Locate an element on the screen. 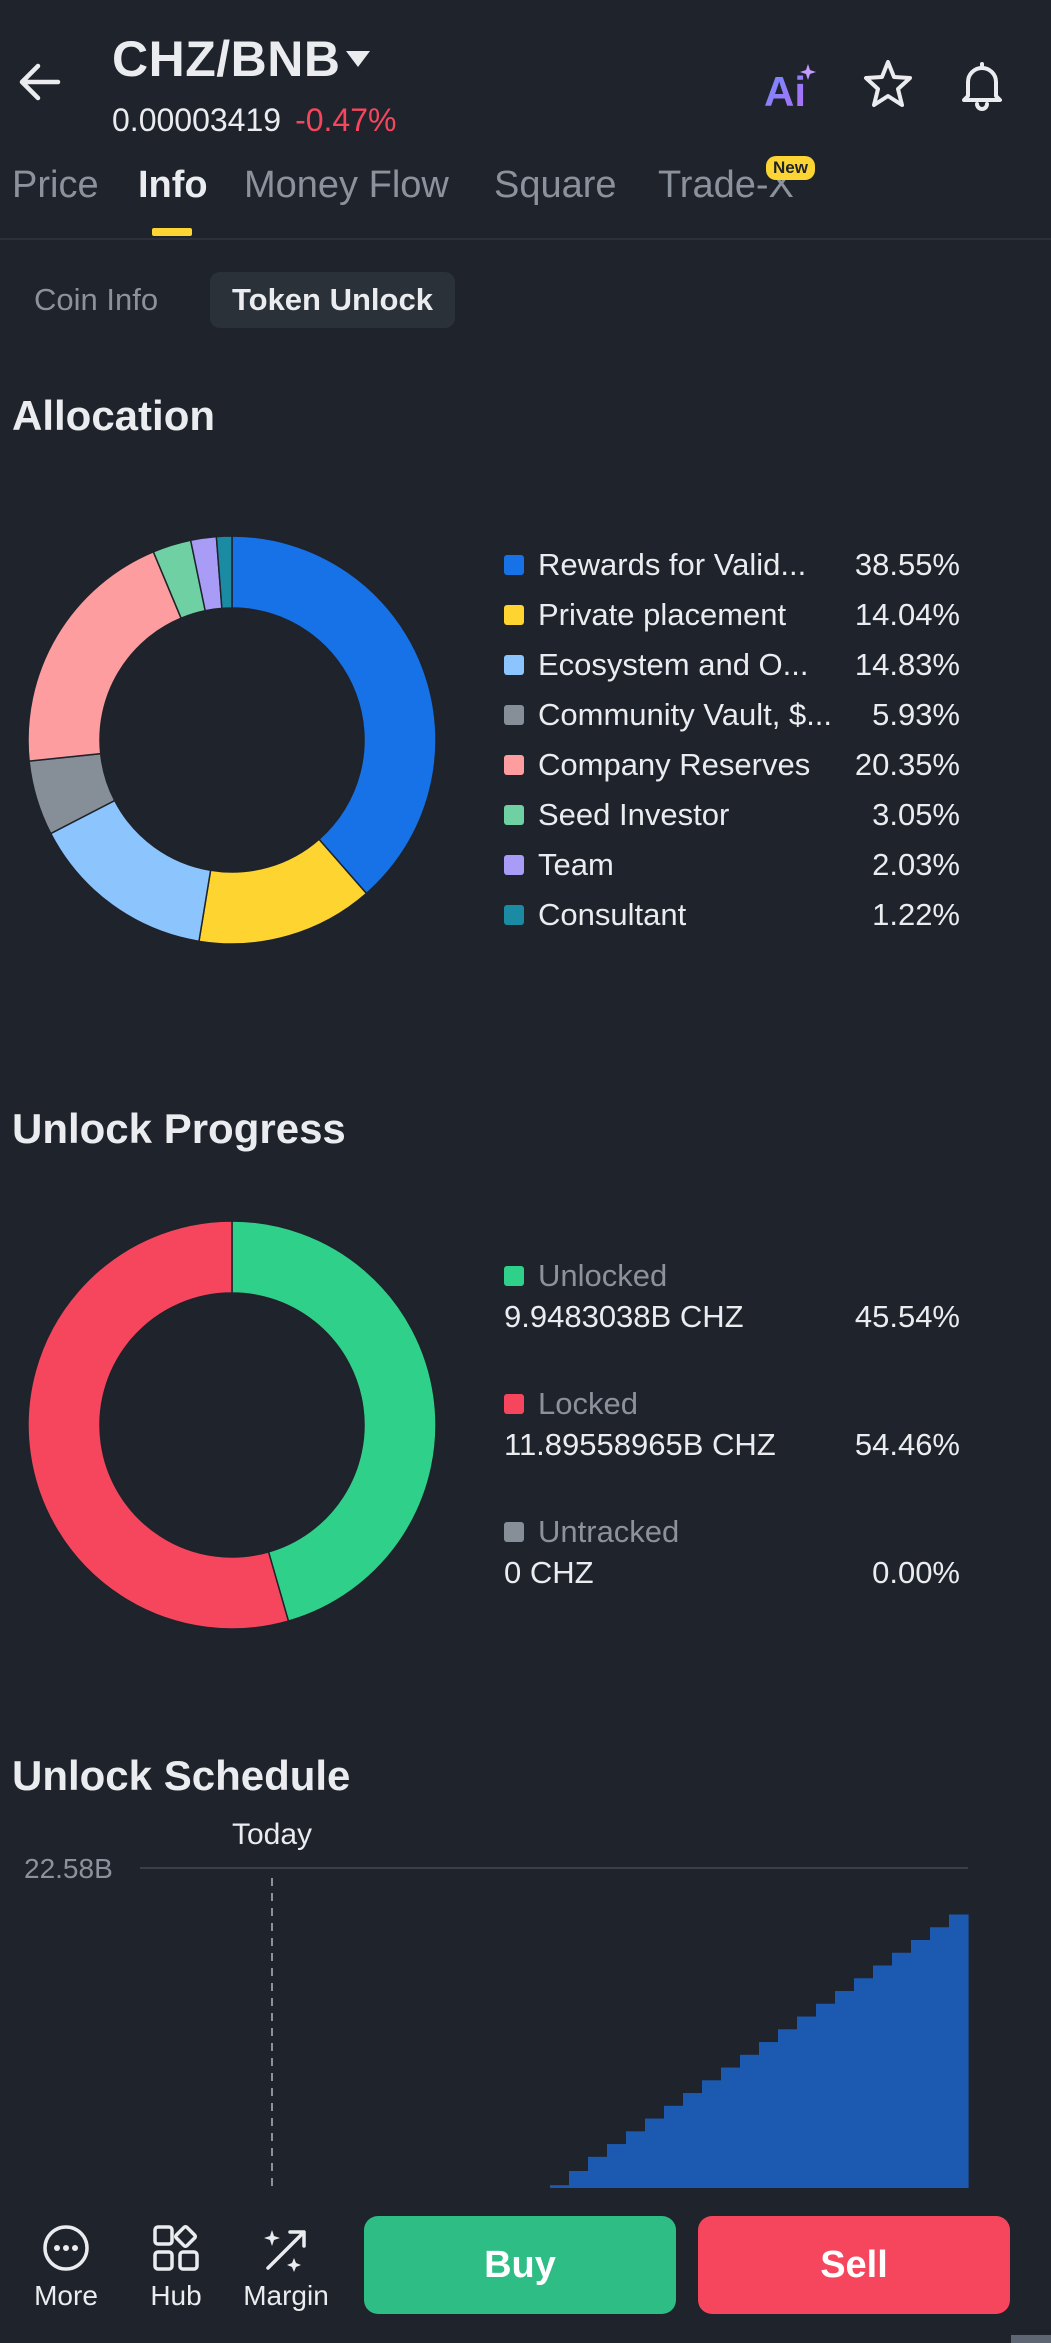 The height and width of the screenshot is (2343, 1051). margin-button: Margin is located at coordinates (286, 2267).